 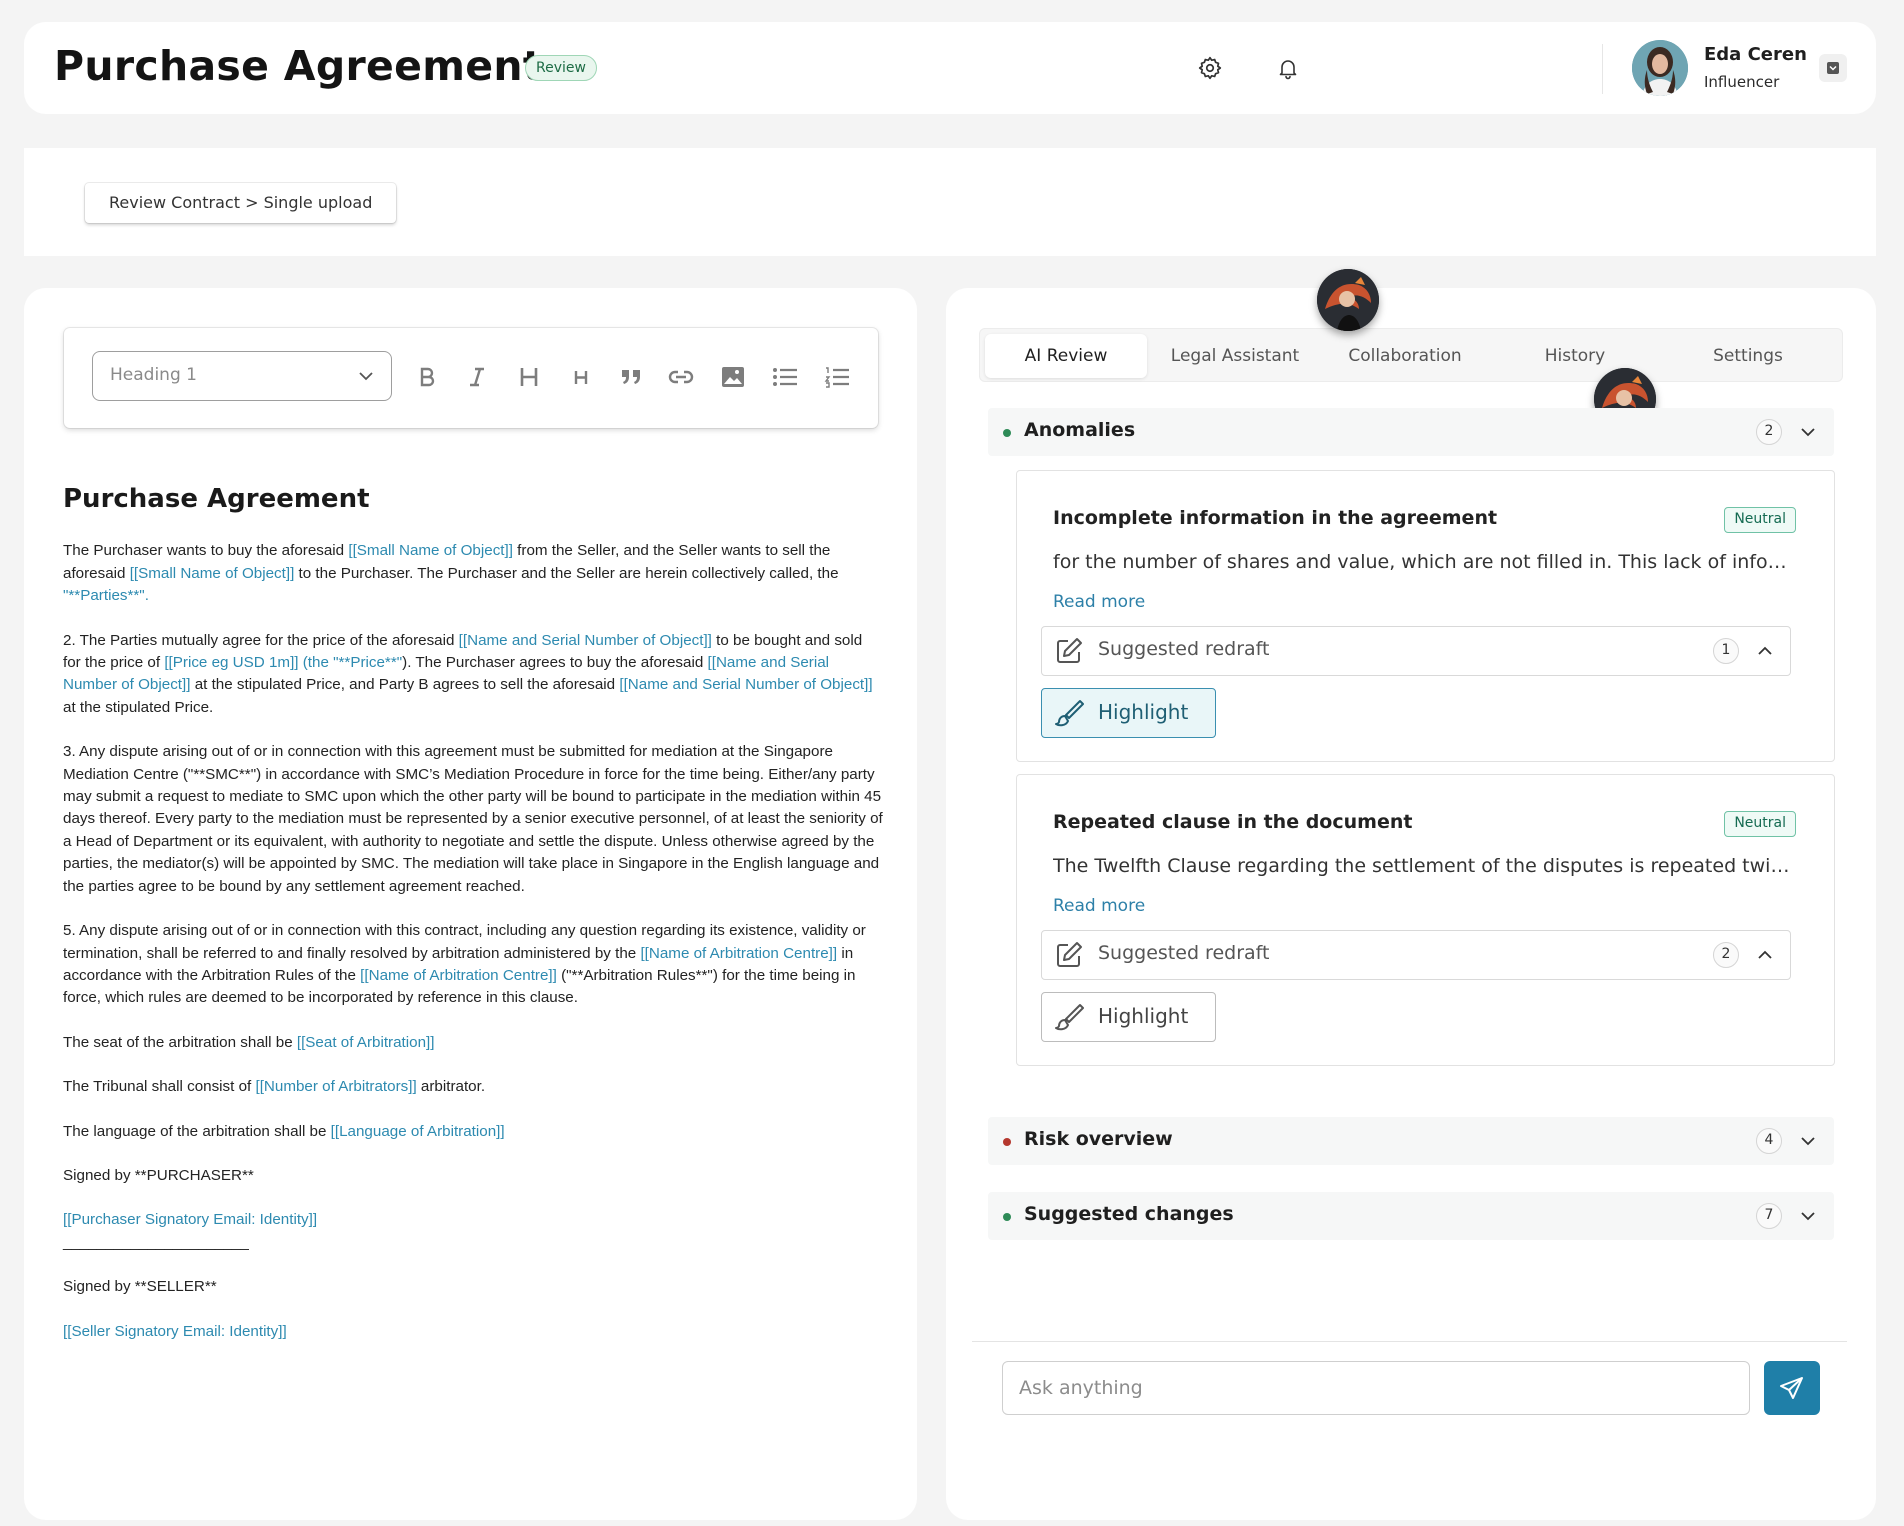 What do you see at coordinates (529, 377) in the screenshot?
I see `heading-large-button` at bounding box center [529, 377].